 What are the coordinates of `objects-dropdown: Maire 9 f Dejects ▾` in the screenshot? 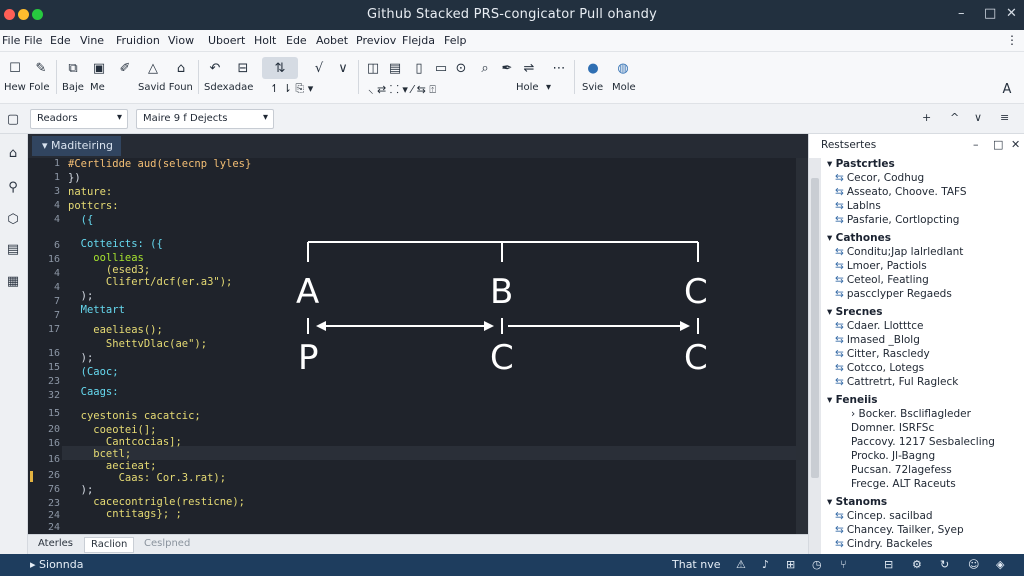 It's located at (205, 119).